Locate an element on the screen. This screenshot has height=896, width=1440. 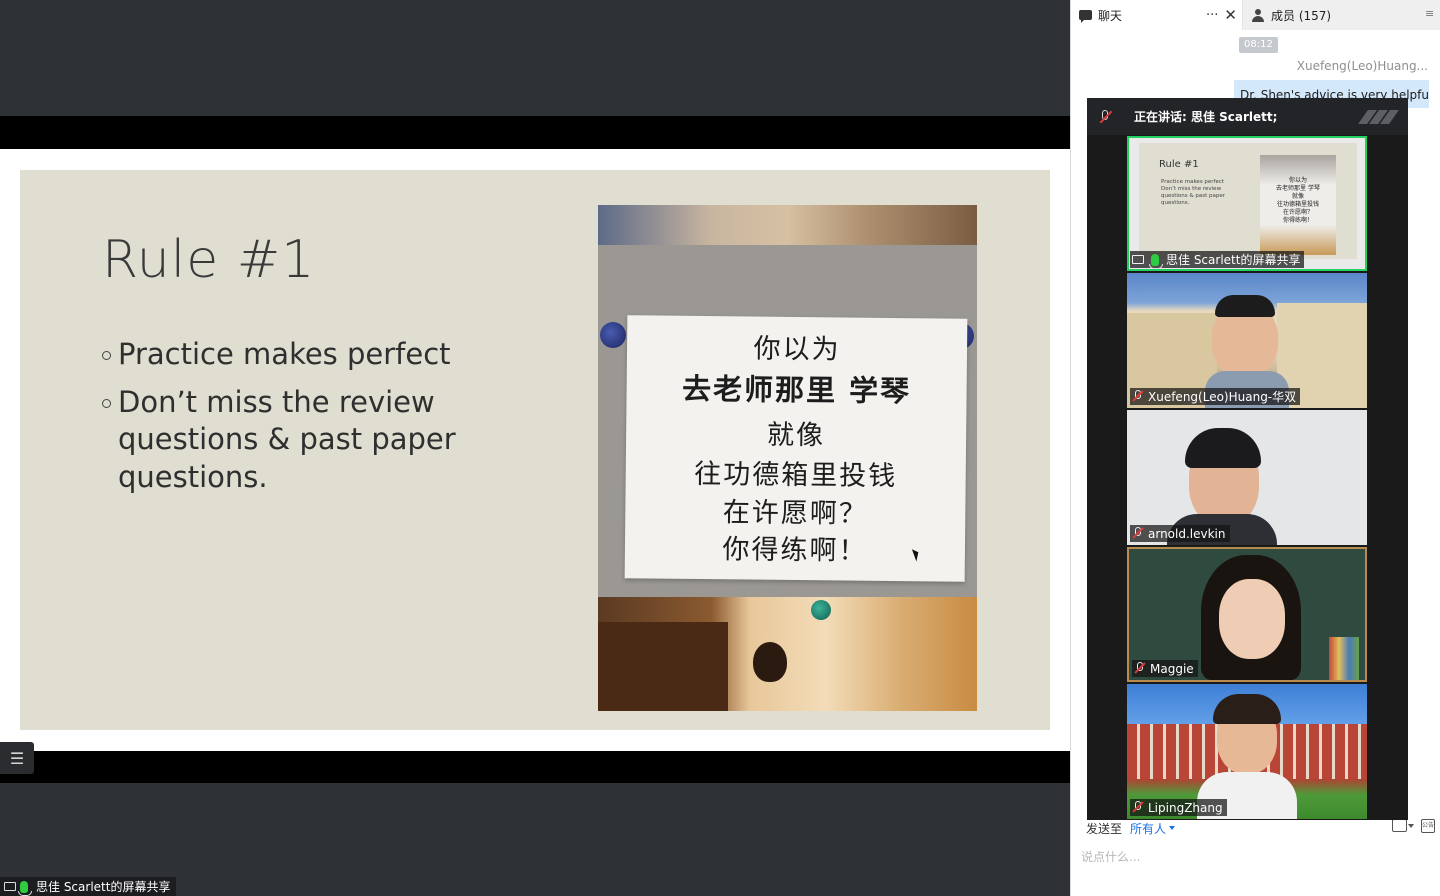
note-line: 你以为 is located at coordinates (797, 349).